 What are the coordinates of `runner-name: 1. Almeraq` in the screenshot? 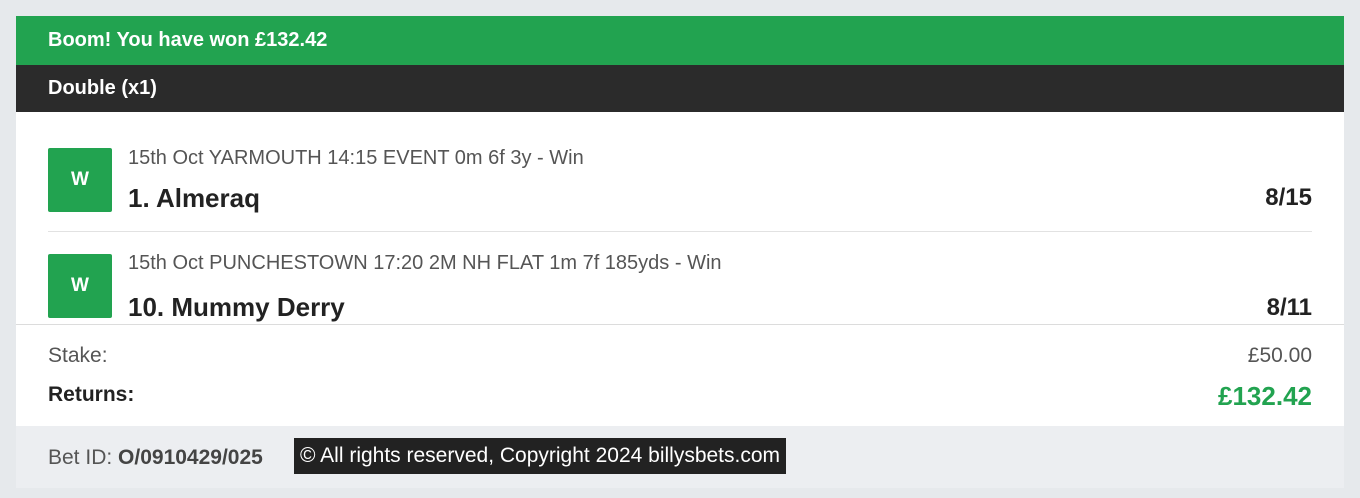 It's located at (194, 198).